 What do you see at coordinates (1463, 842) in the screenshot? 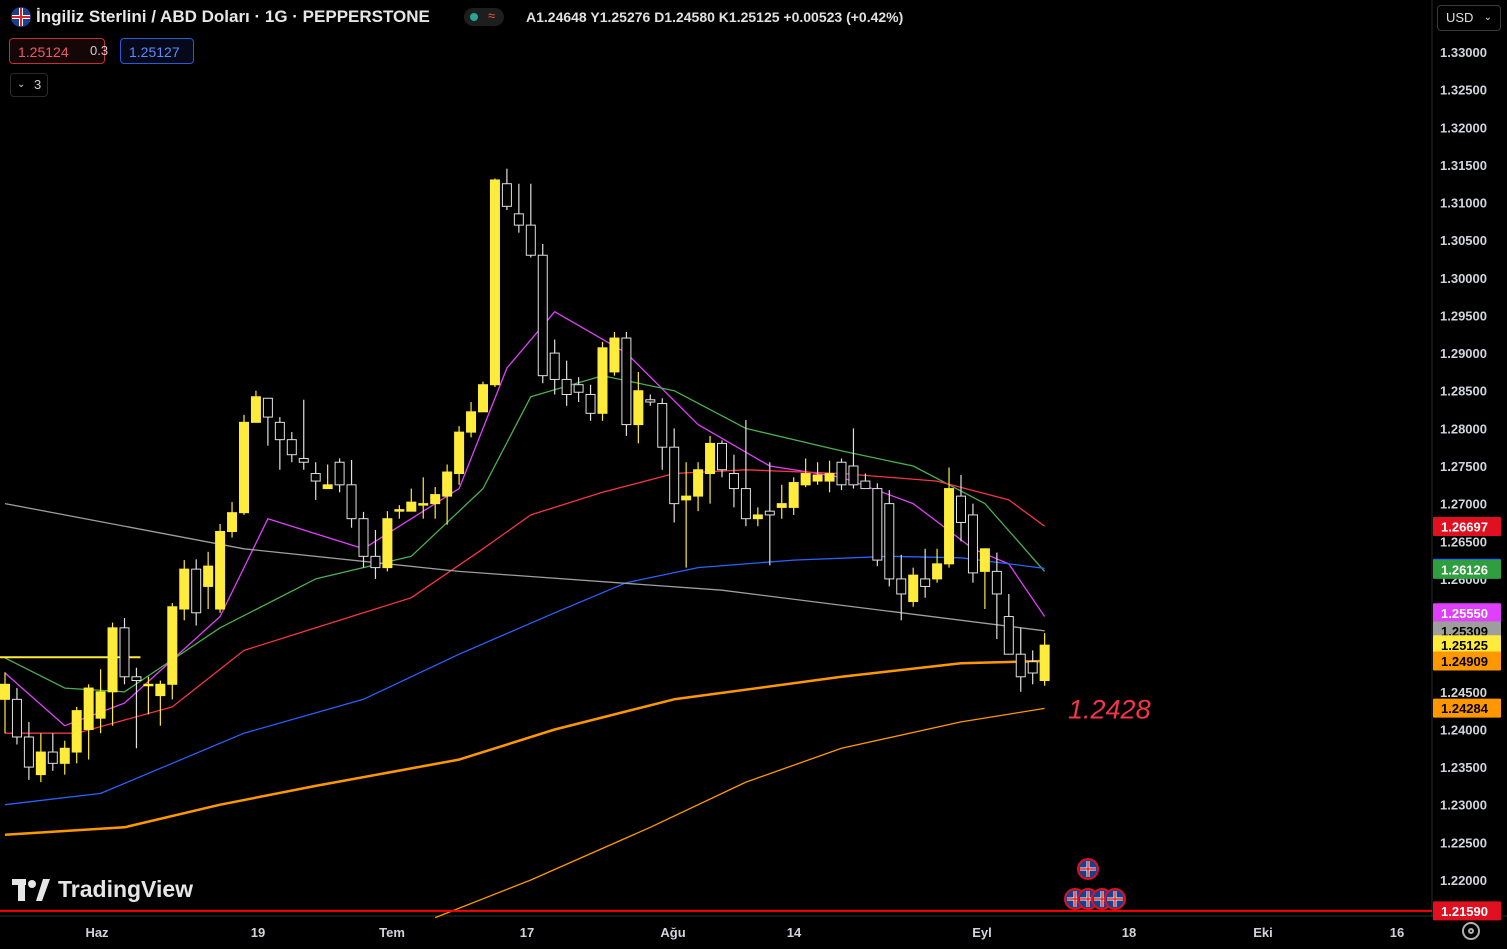
I see `y-tick-label: 1.22500` at bounding box center [1463, 842].